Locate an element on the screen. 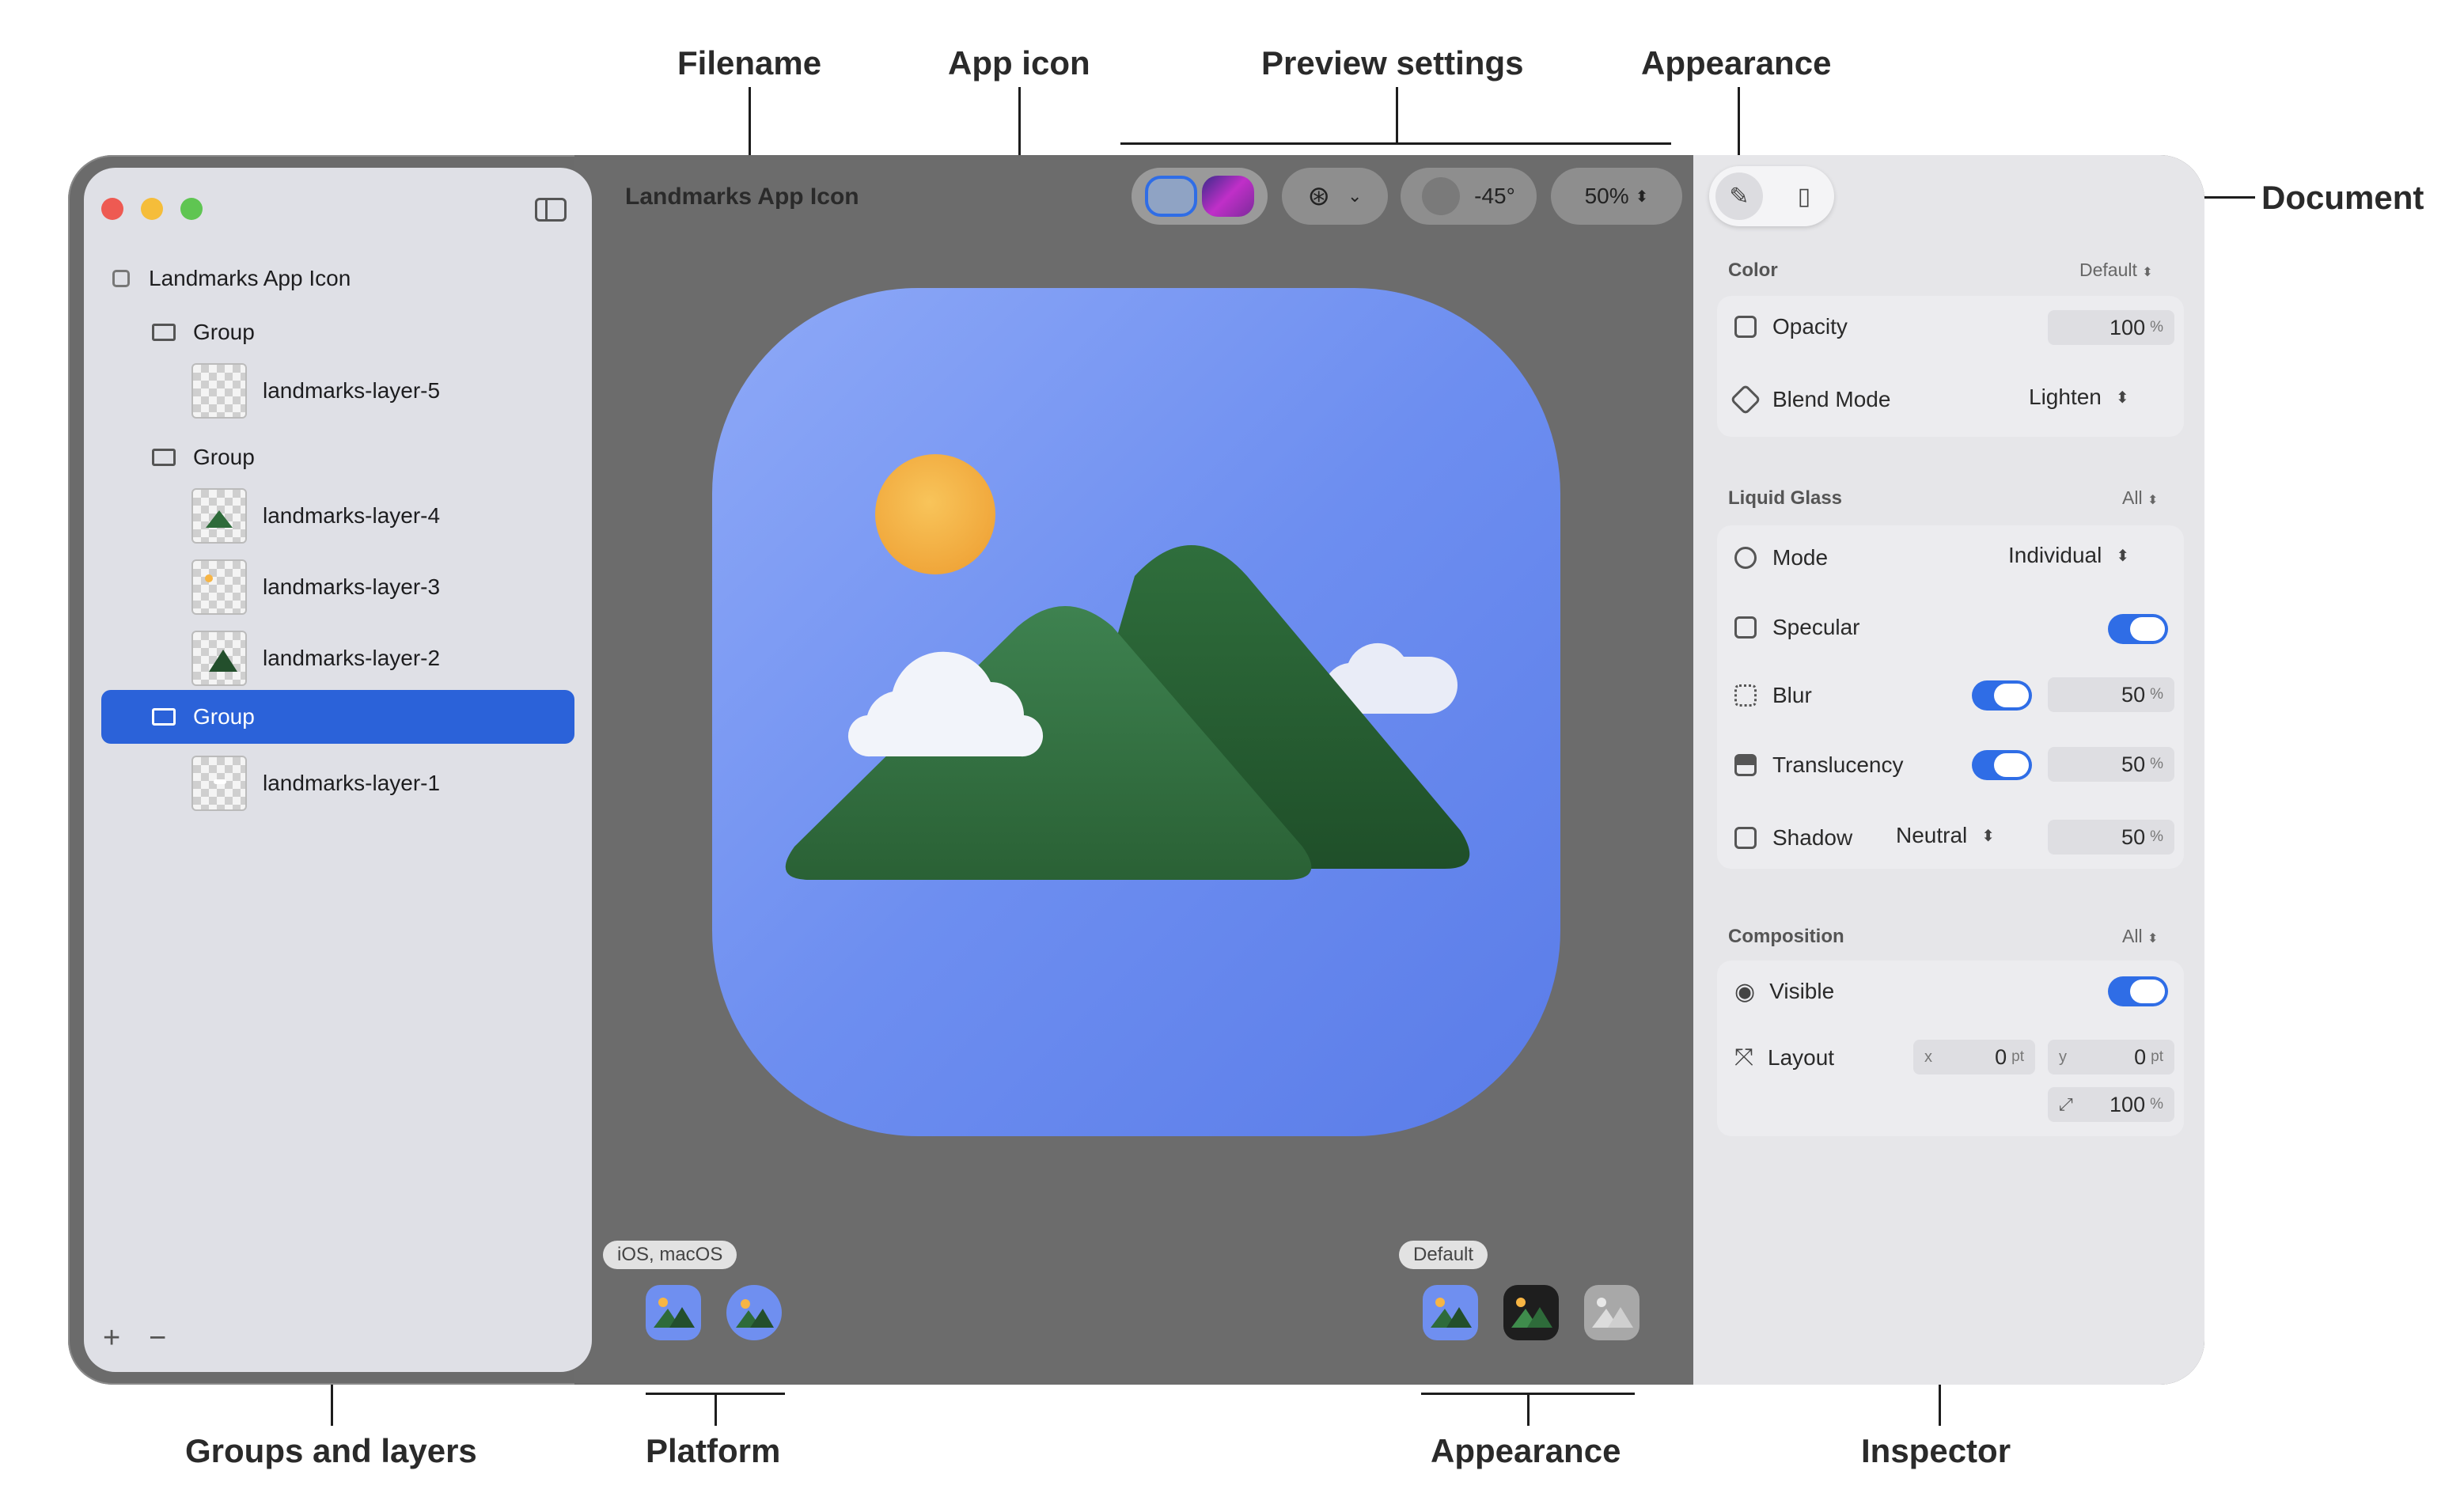 This screenshot has height=1497, width=2464. sidebar-toggle-icon is located at coordinates (551, 210).